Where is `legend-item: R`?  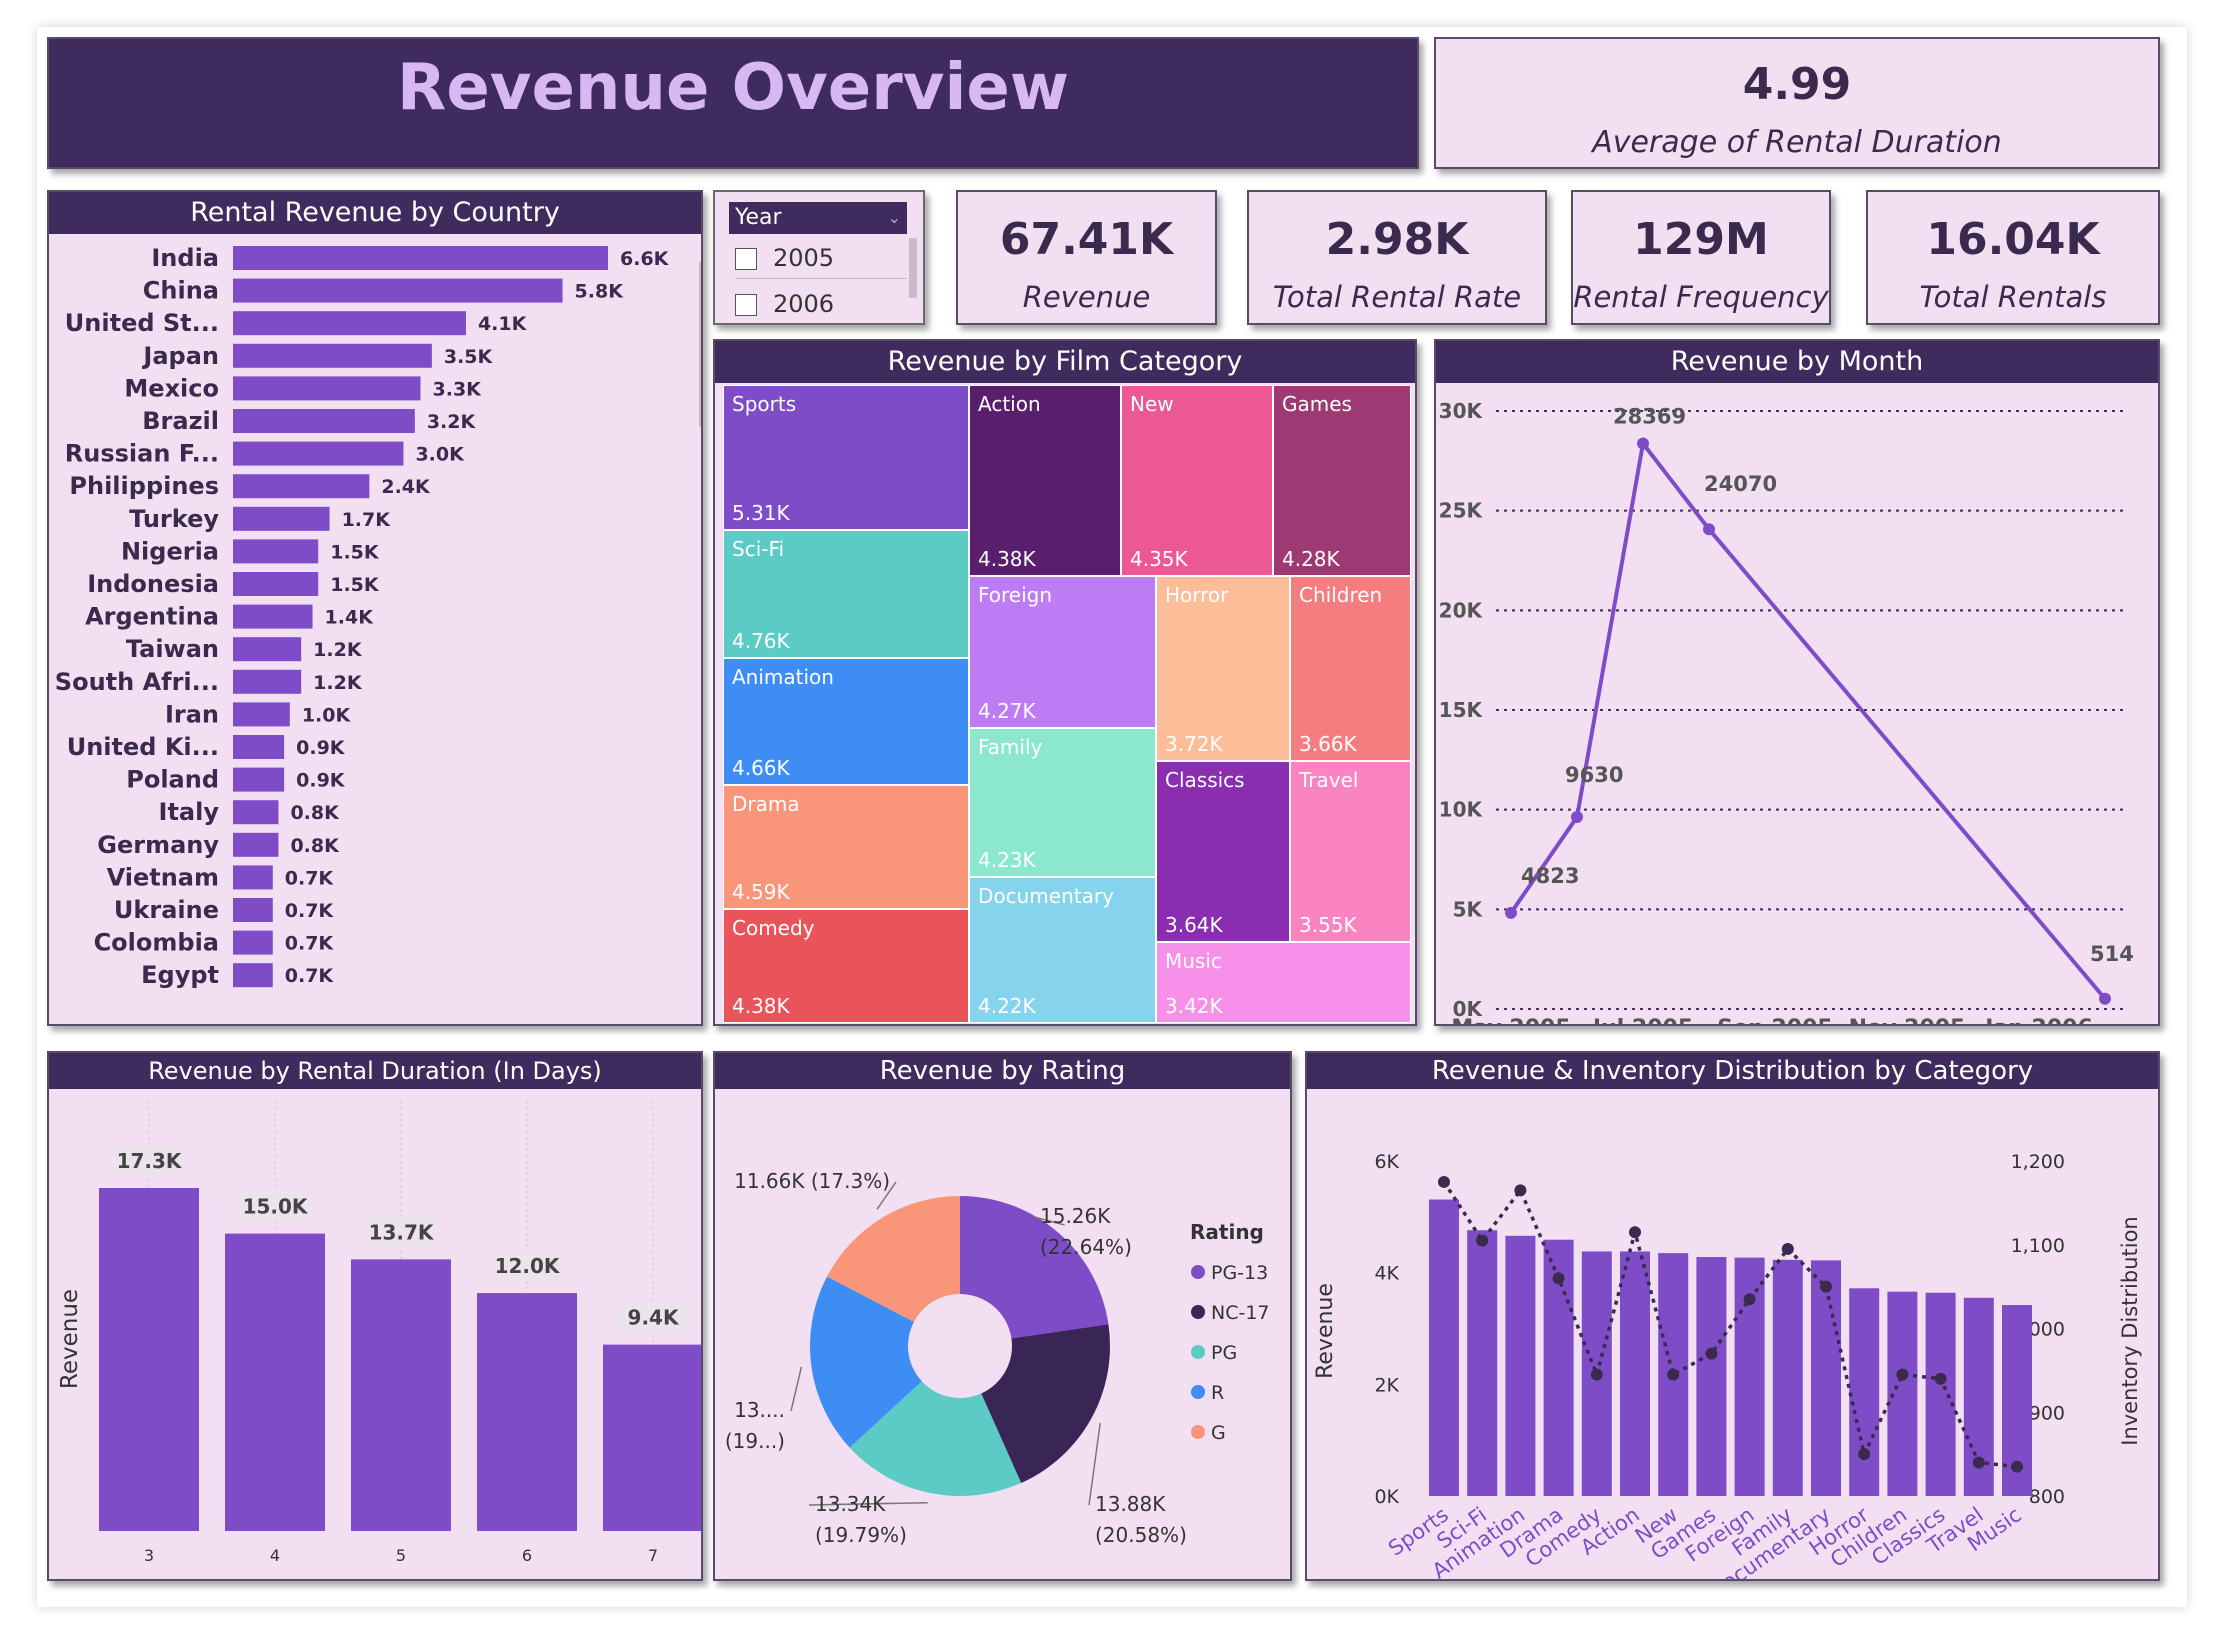
legend-item: R is located at coordinates (1217, 1393).